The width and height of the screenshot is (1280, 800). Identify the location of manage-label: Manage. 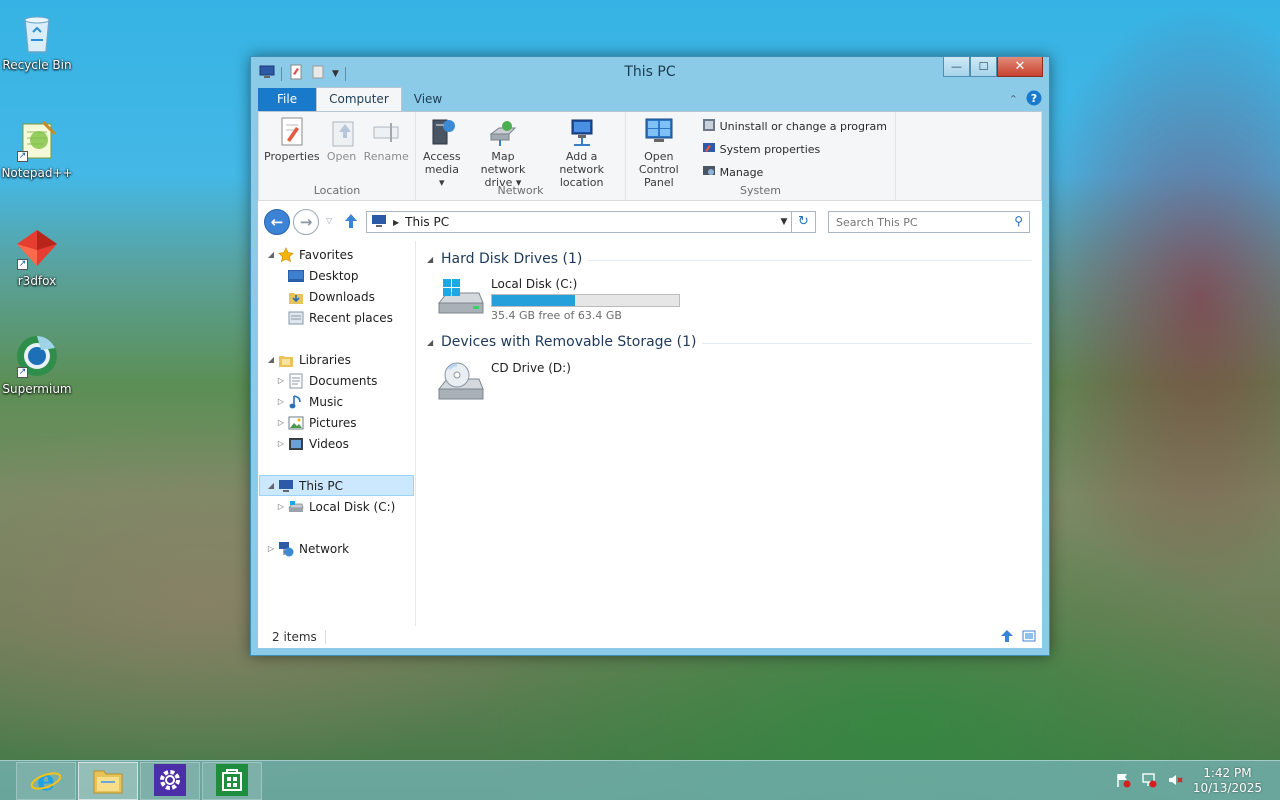
(741, 172).